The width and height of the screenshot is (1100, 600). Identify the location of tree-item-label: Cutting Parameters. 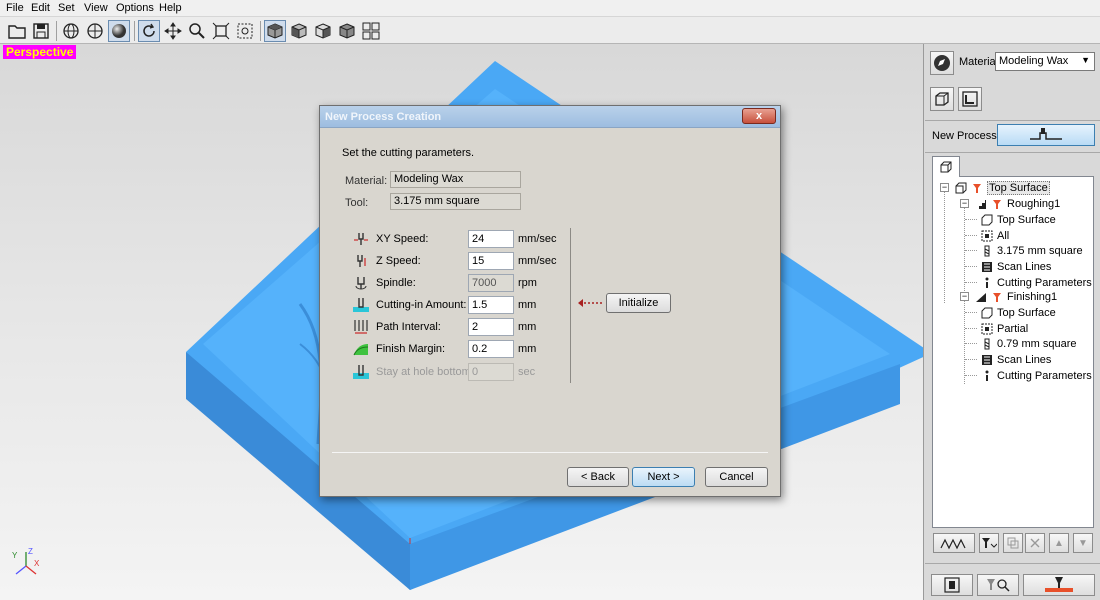
(1044, 282).